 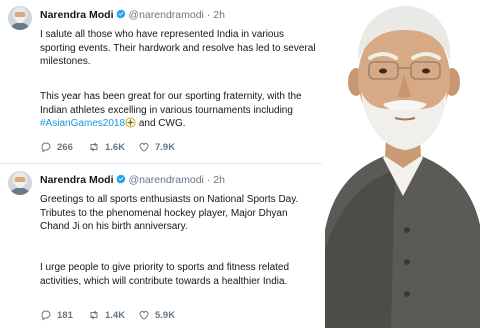 I want to click on asian-games-emoji-icon, so click(x=130, y=122).